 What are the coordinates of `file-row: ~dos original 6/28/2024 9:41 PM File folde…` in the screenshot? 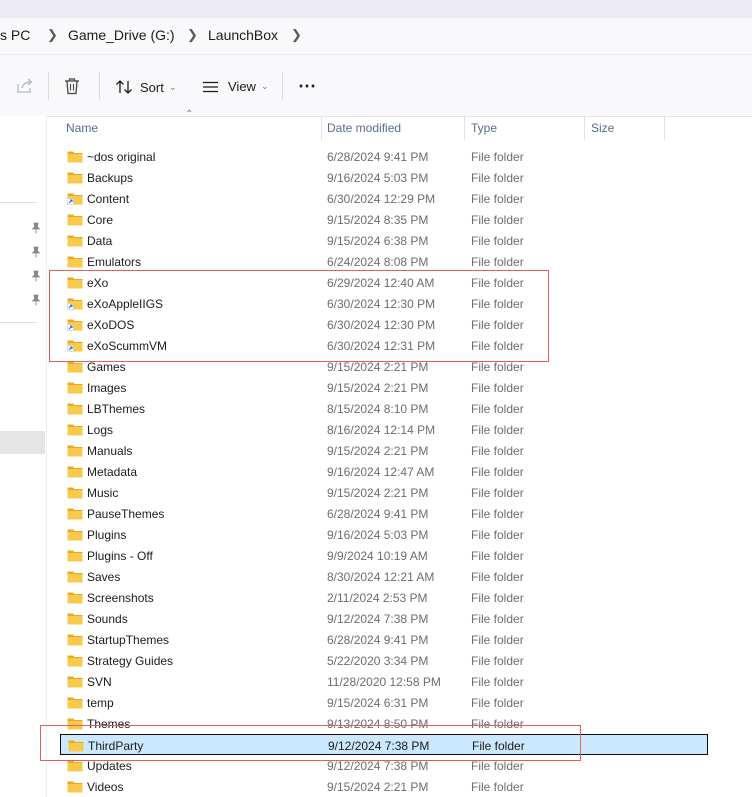 It's located at (384, 156).